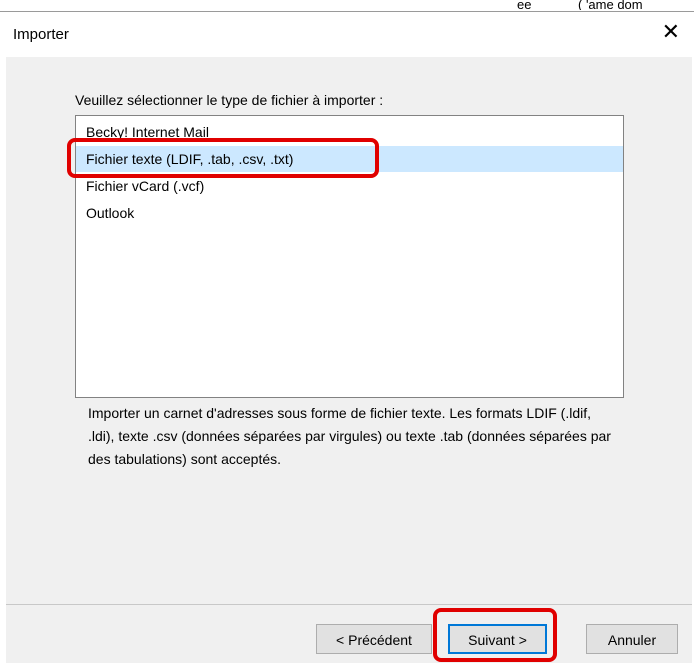 The width and height of the screenshot is (694, 663). Describe the element at coordinates (610, 5) in the screenshot. I see `clipped-background-text: ( 'ame dom` at that location.